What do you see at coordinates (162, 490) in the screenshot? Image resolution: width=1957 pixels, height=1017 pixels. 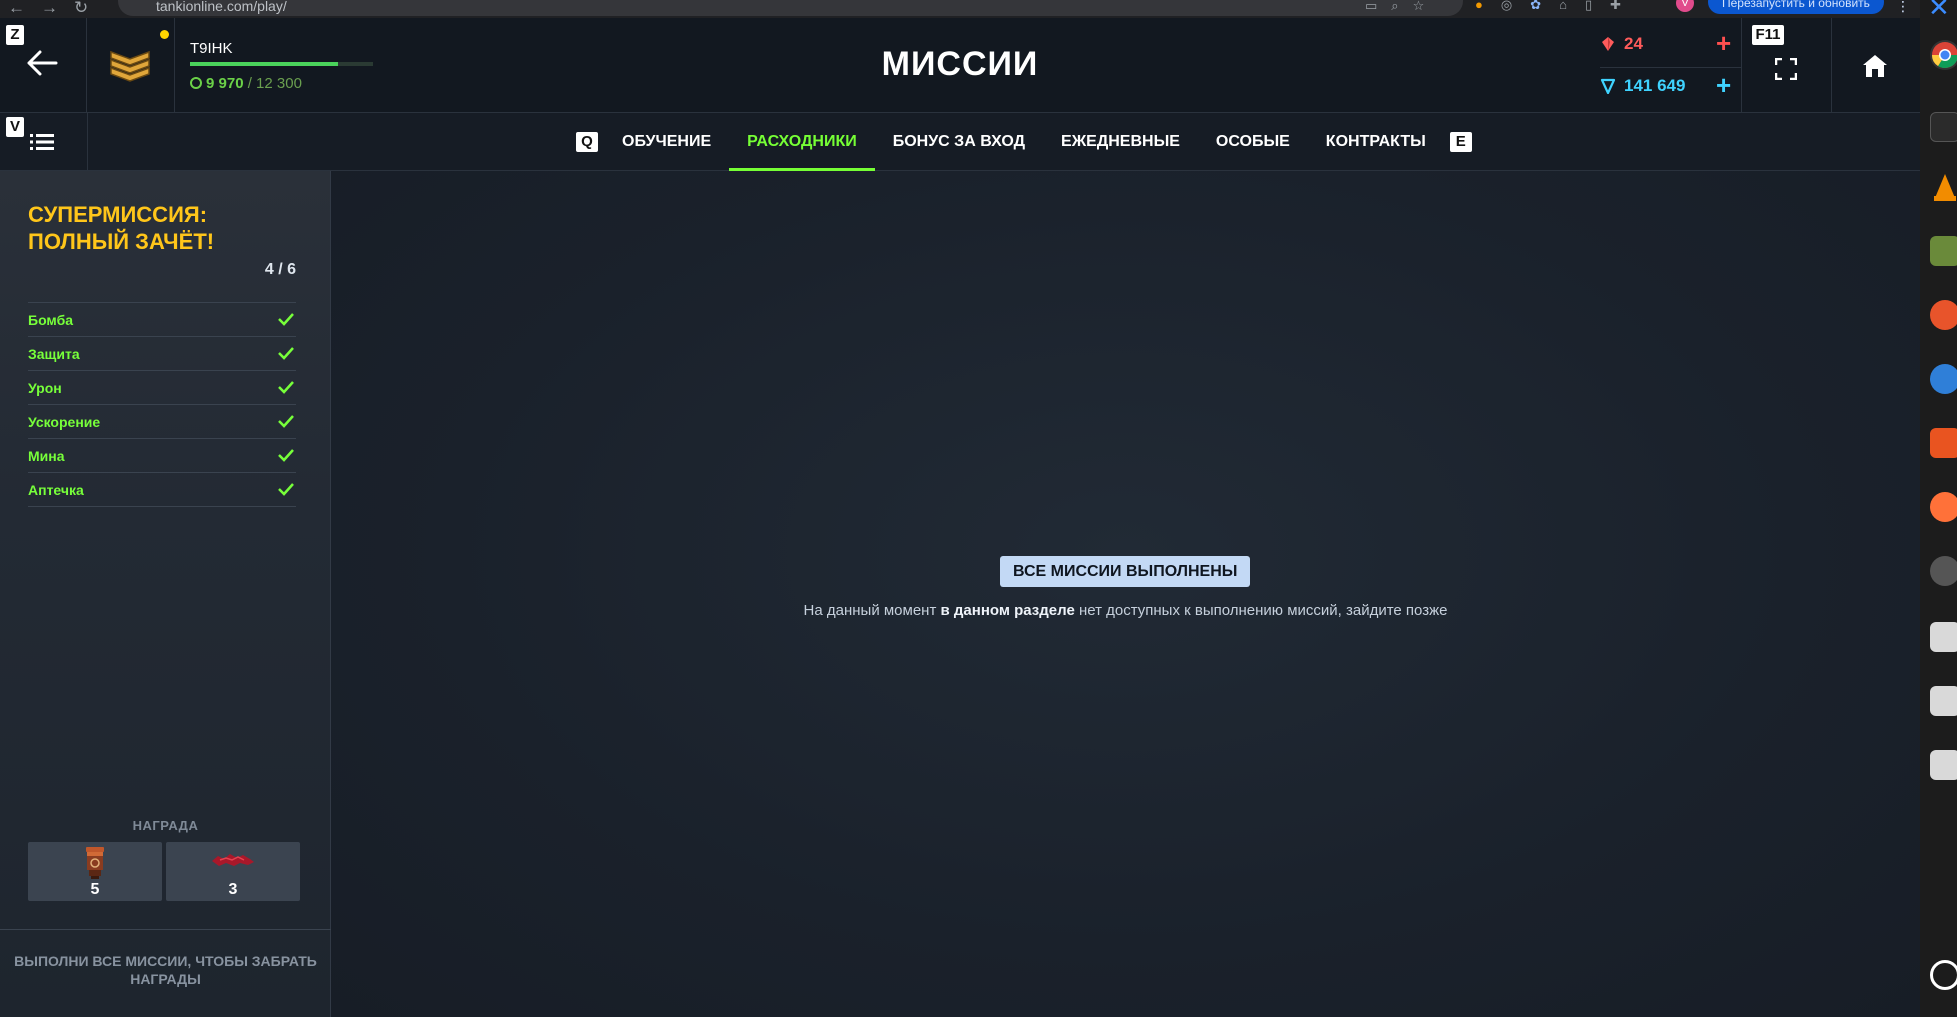 I see `list-item: Аптечка` at bounding box center [162, 490].